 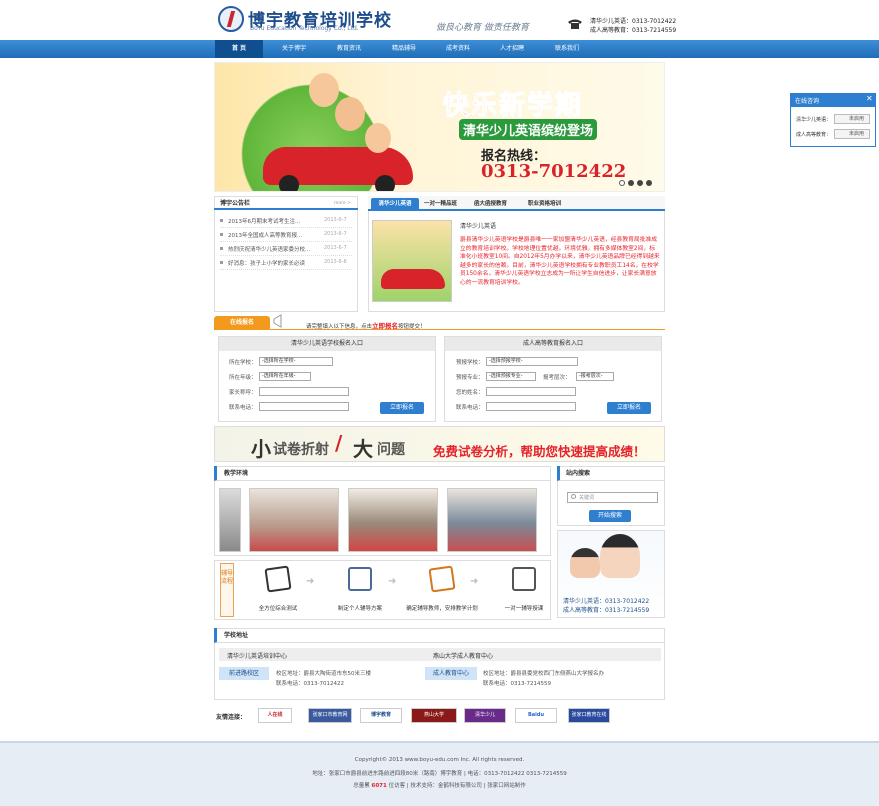 I want to click on tab-one-on-one: 一对一精品班, so click(x=440, y=204).